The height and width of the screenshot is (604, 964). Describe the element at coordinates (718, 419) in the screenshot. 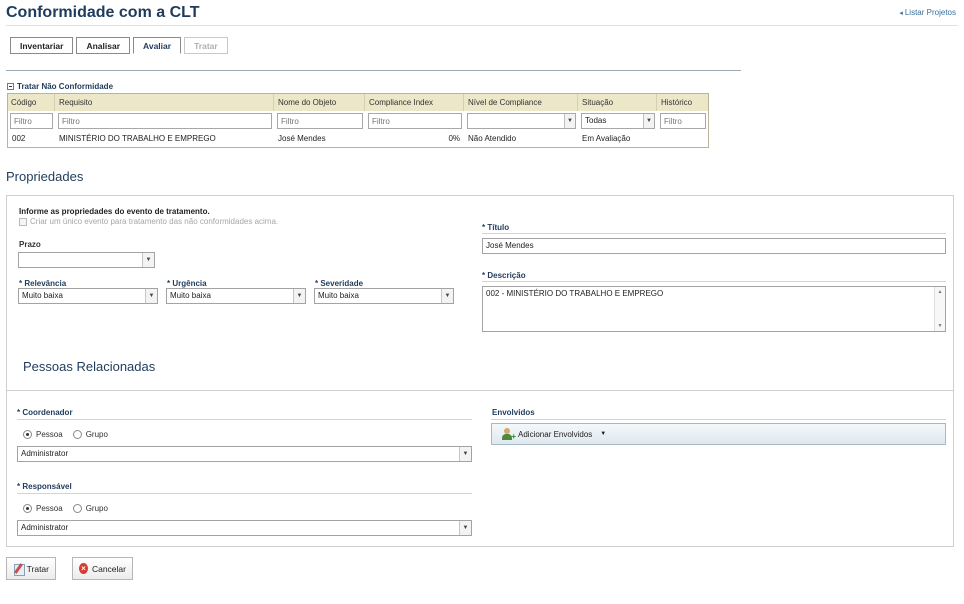

I see `envolvidos-divider` at that location.